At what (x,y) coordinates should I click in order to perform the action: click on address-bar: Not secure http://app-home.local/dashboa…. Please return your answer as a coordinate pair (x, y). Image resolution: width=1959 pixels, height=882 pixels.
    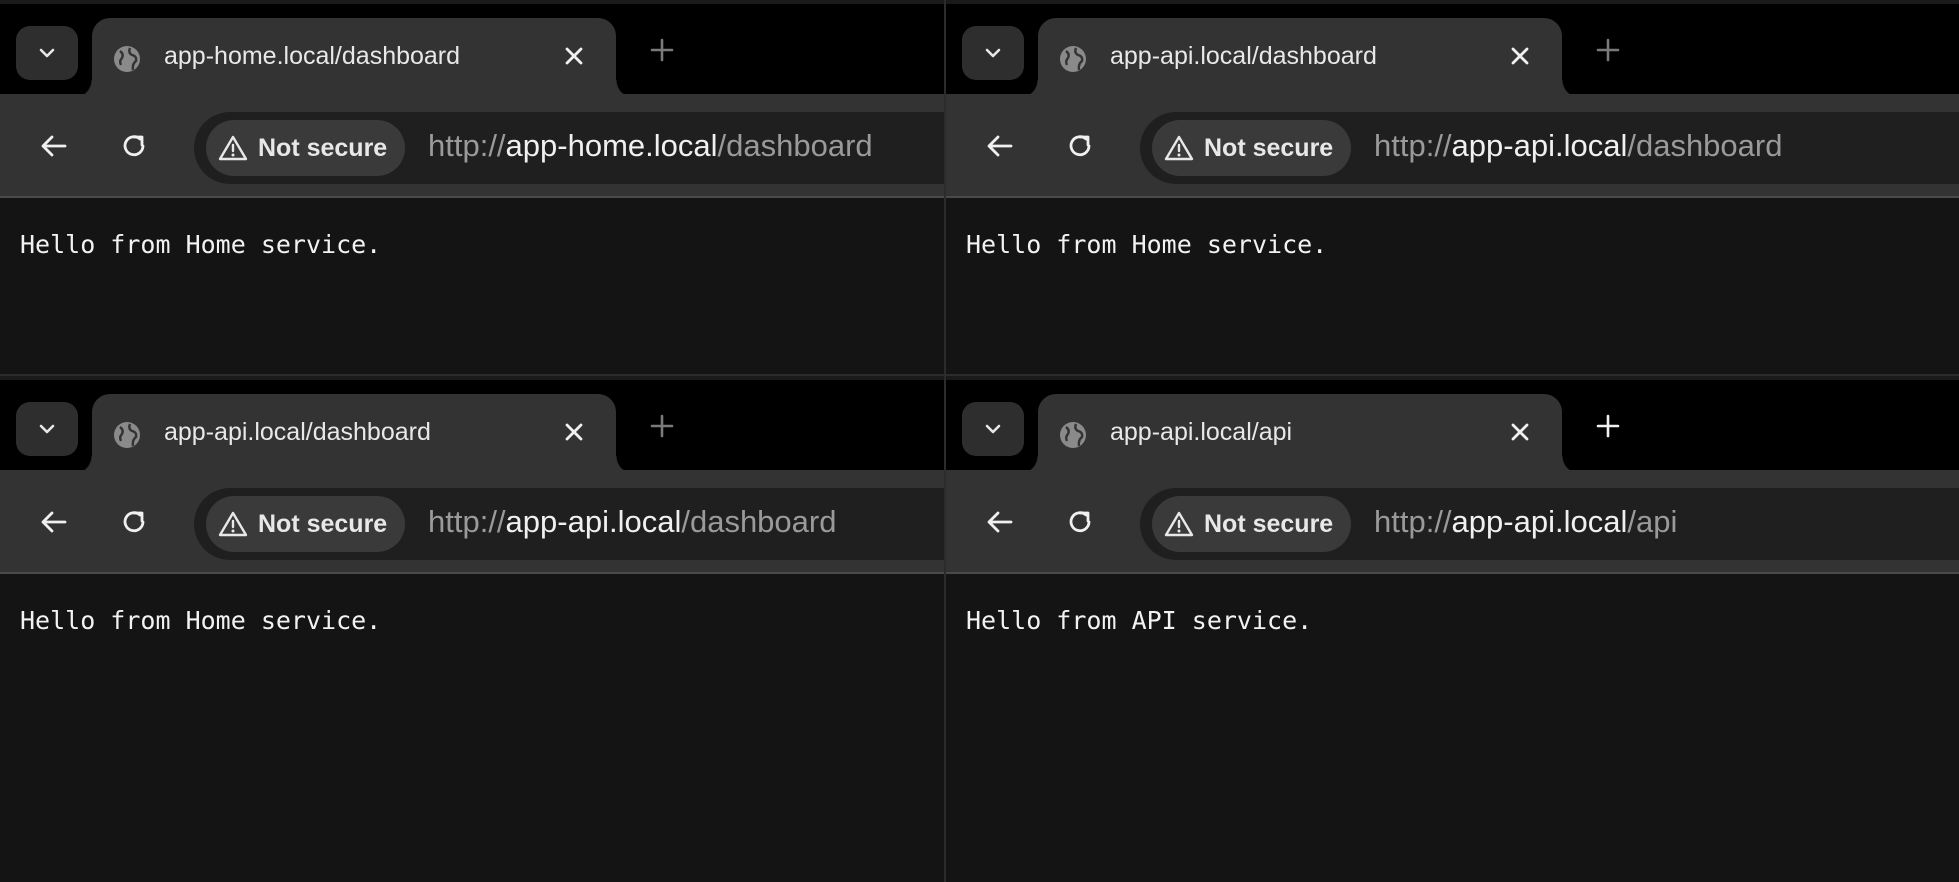
    Looking at the image, I should click on (569, 148).